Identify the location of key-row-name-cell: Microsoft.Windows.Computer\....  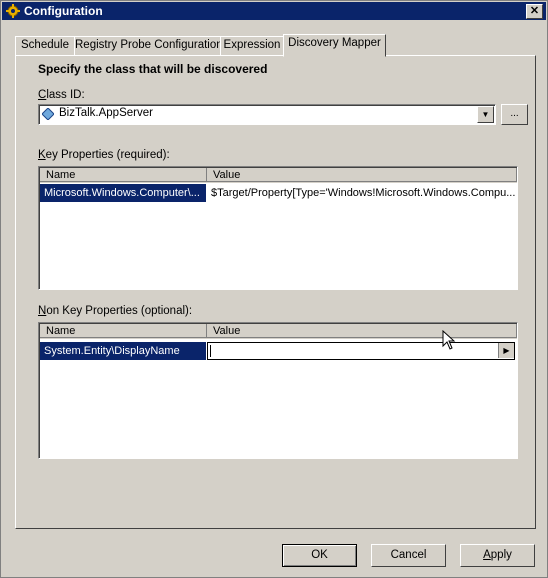
(123, 193).